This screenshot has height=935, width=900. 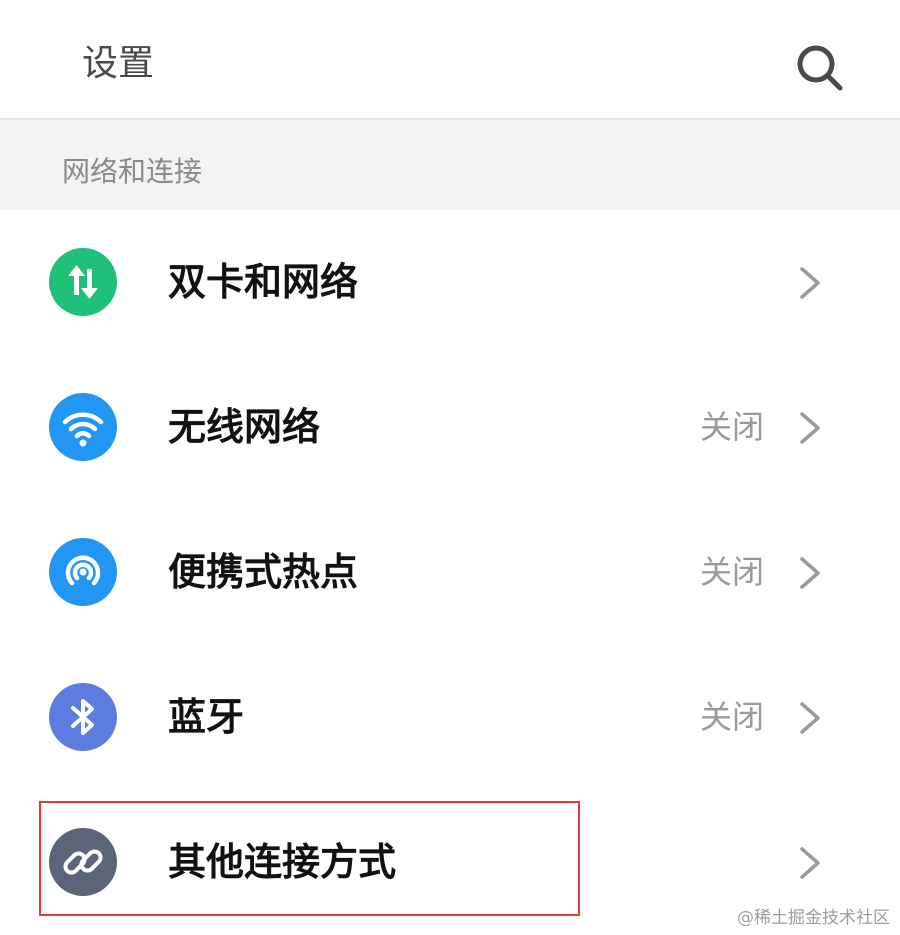 What do you see at coordinates (118, 63) in the screenshot?
I see `page-title: 设置` at bounding box center [118, 63].